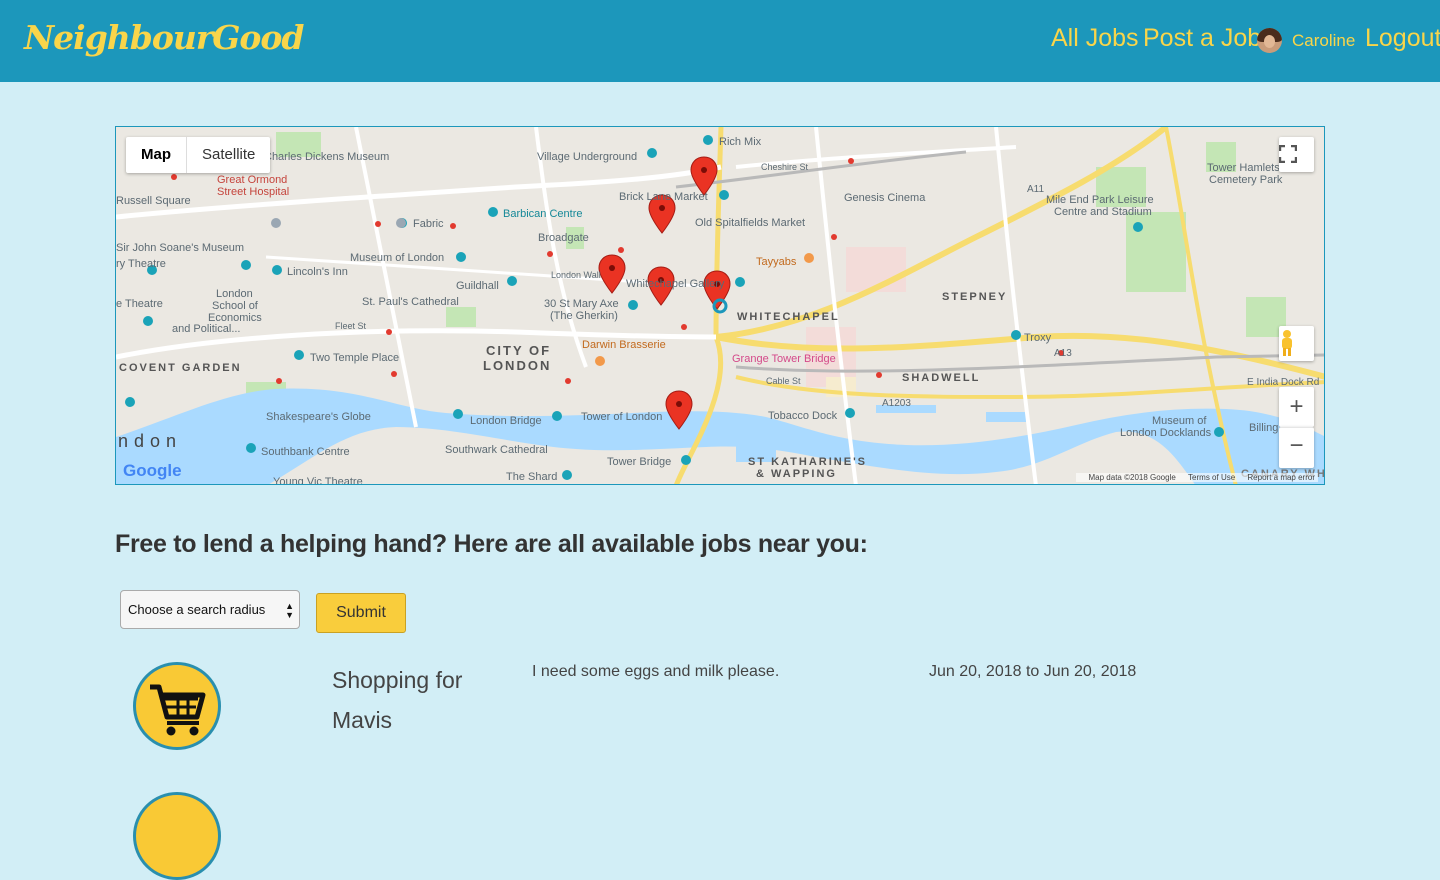  I want to click on map-label: Fleet St, so click(351, 326).